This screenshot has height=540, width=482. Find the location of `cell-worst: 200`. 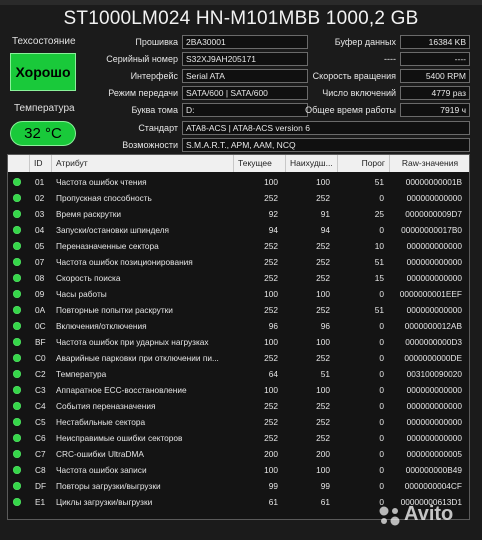

cell-worst: 200 is located at coordinates (323, 454).